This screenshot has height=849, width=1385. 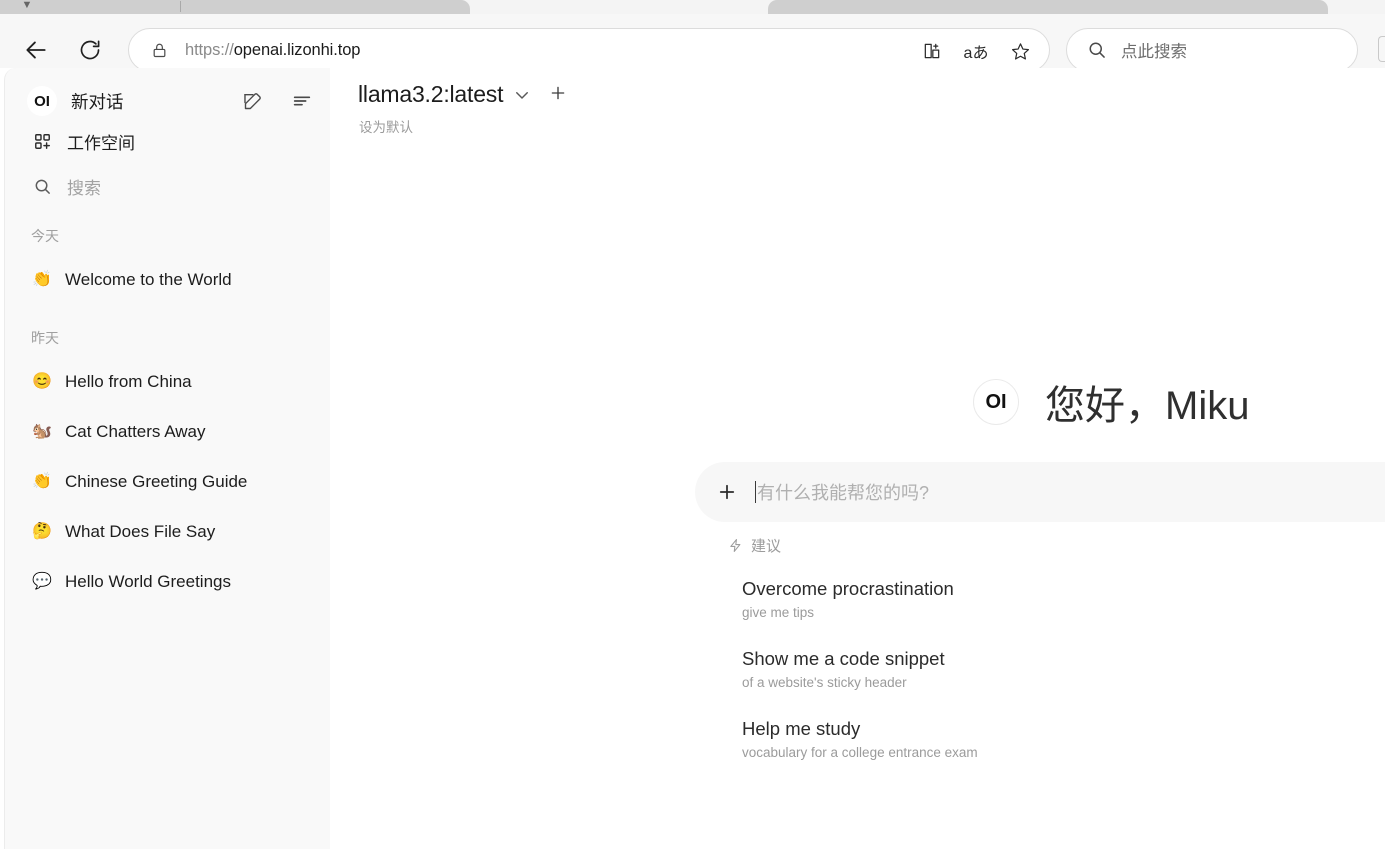 I want to click on split-screen-icon, so click(x=932, y=51).